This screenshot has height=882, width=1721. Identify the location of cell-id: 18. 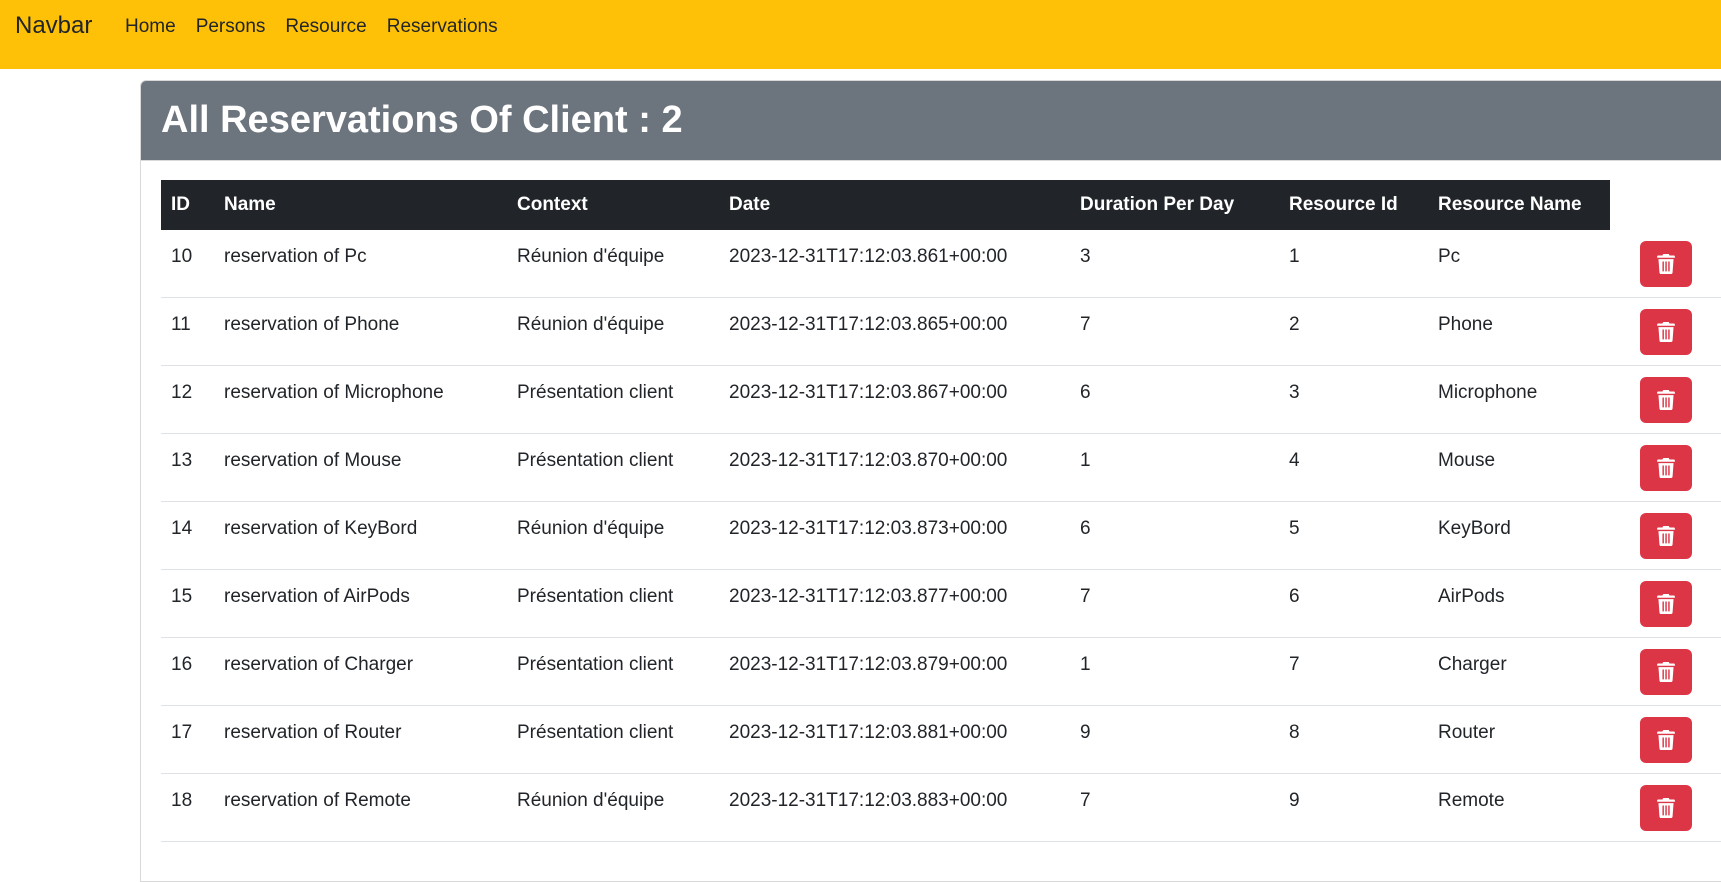
(187, 807).